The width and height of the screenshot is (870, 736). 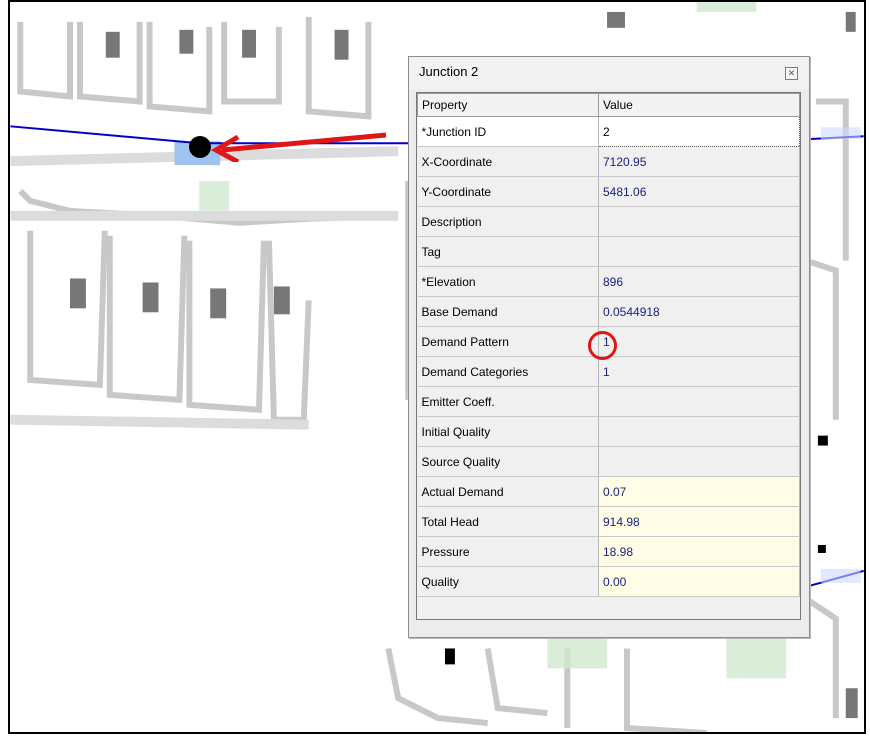 I want to click on annotation-arrow-icon, so click(x=298, y=147).